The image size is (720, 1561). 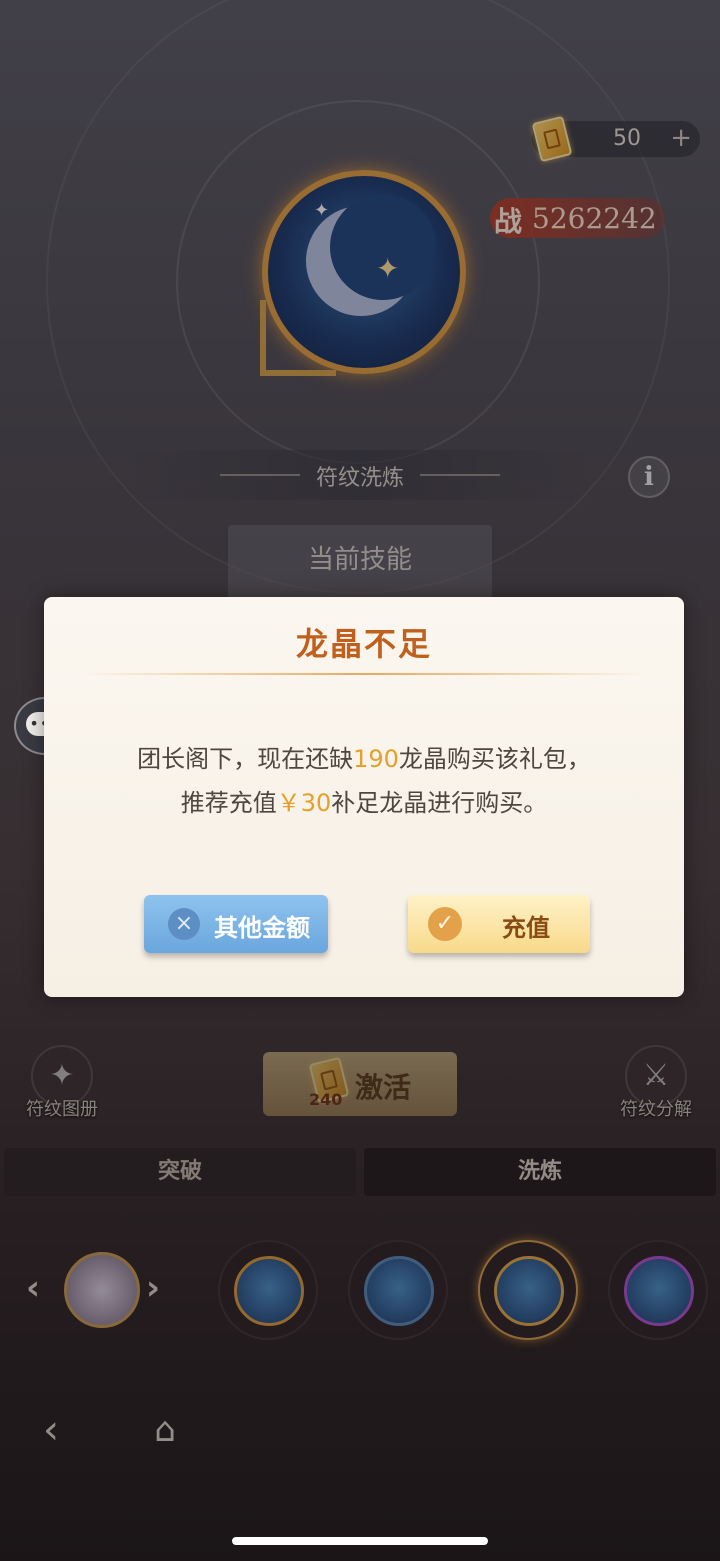 I want to click on message-line1-prefix: 团长阁下，现在还缺, so click(x=245, y=759).